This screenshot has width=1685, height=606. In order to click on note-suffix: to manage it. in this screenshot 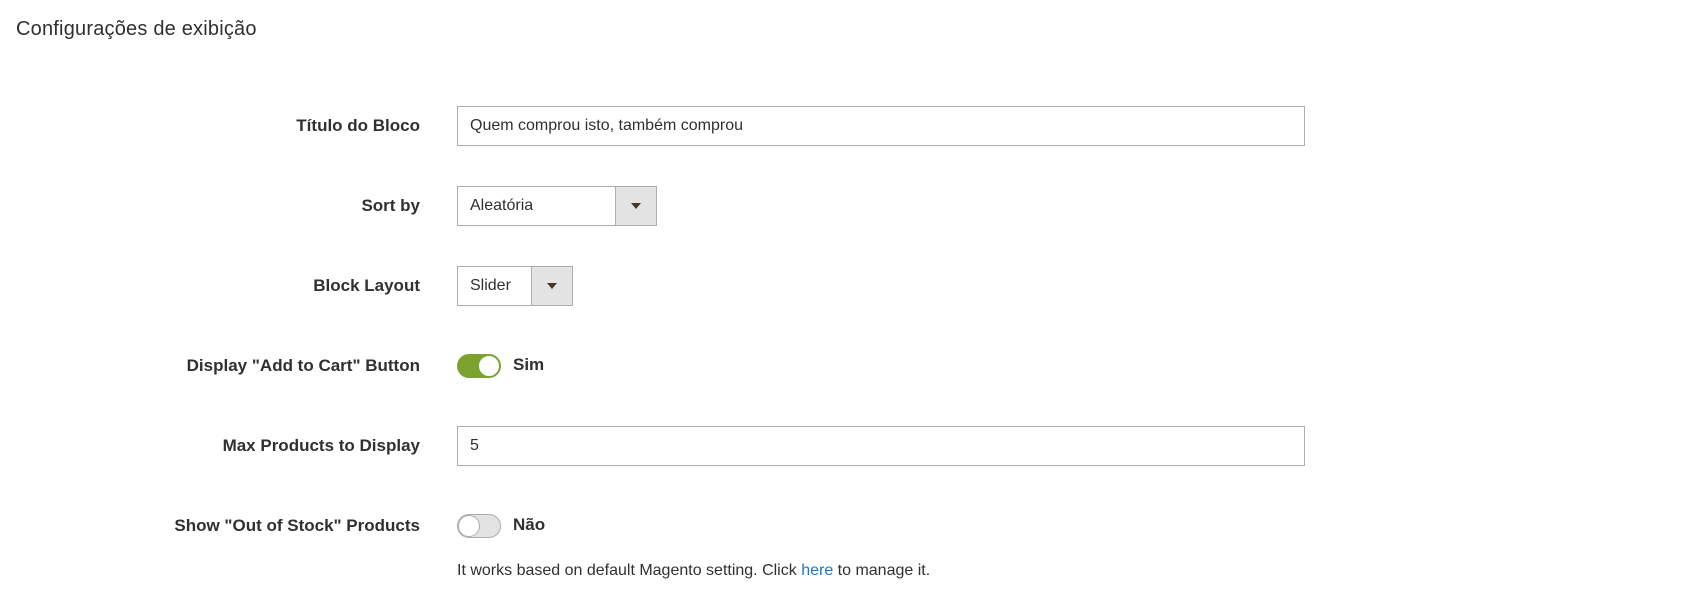, I will do `click(882, 570)`.